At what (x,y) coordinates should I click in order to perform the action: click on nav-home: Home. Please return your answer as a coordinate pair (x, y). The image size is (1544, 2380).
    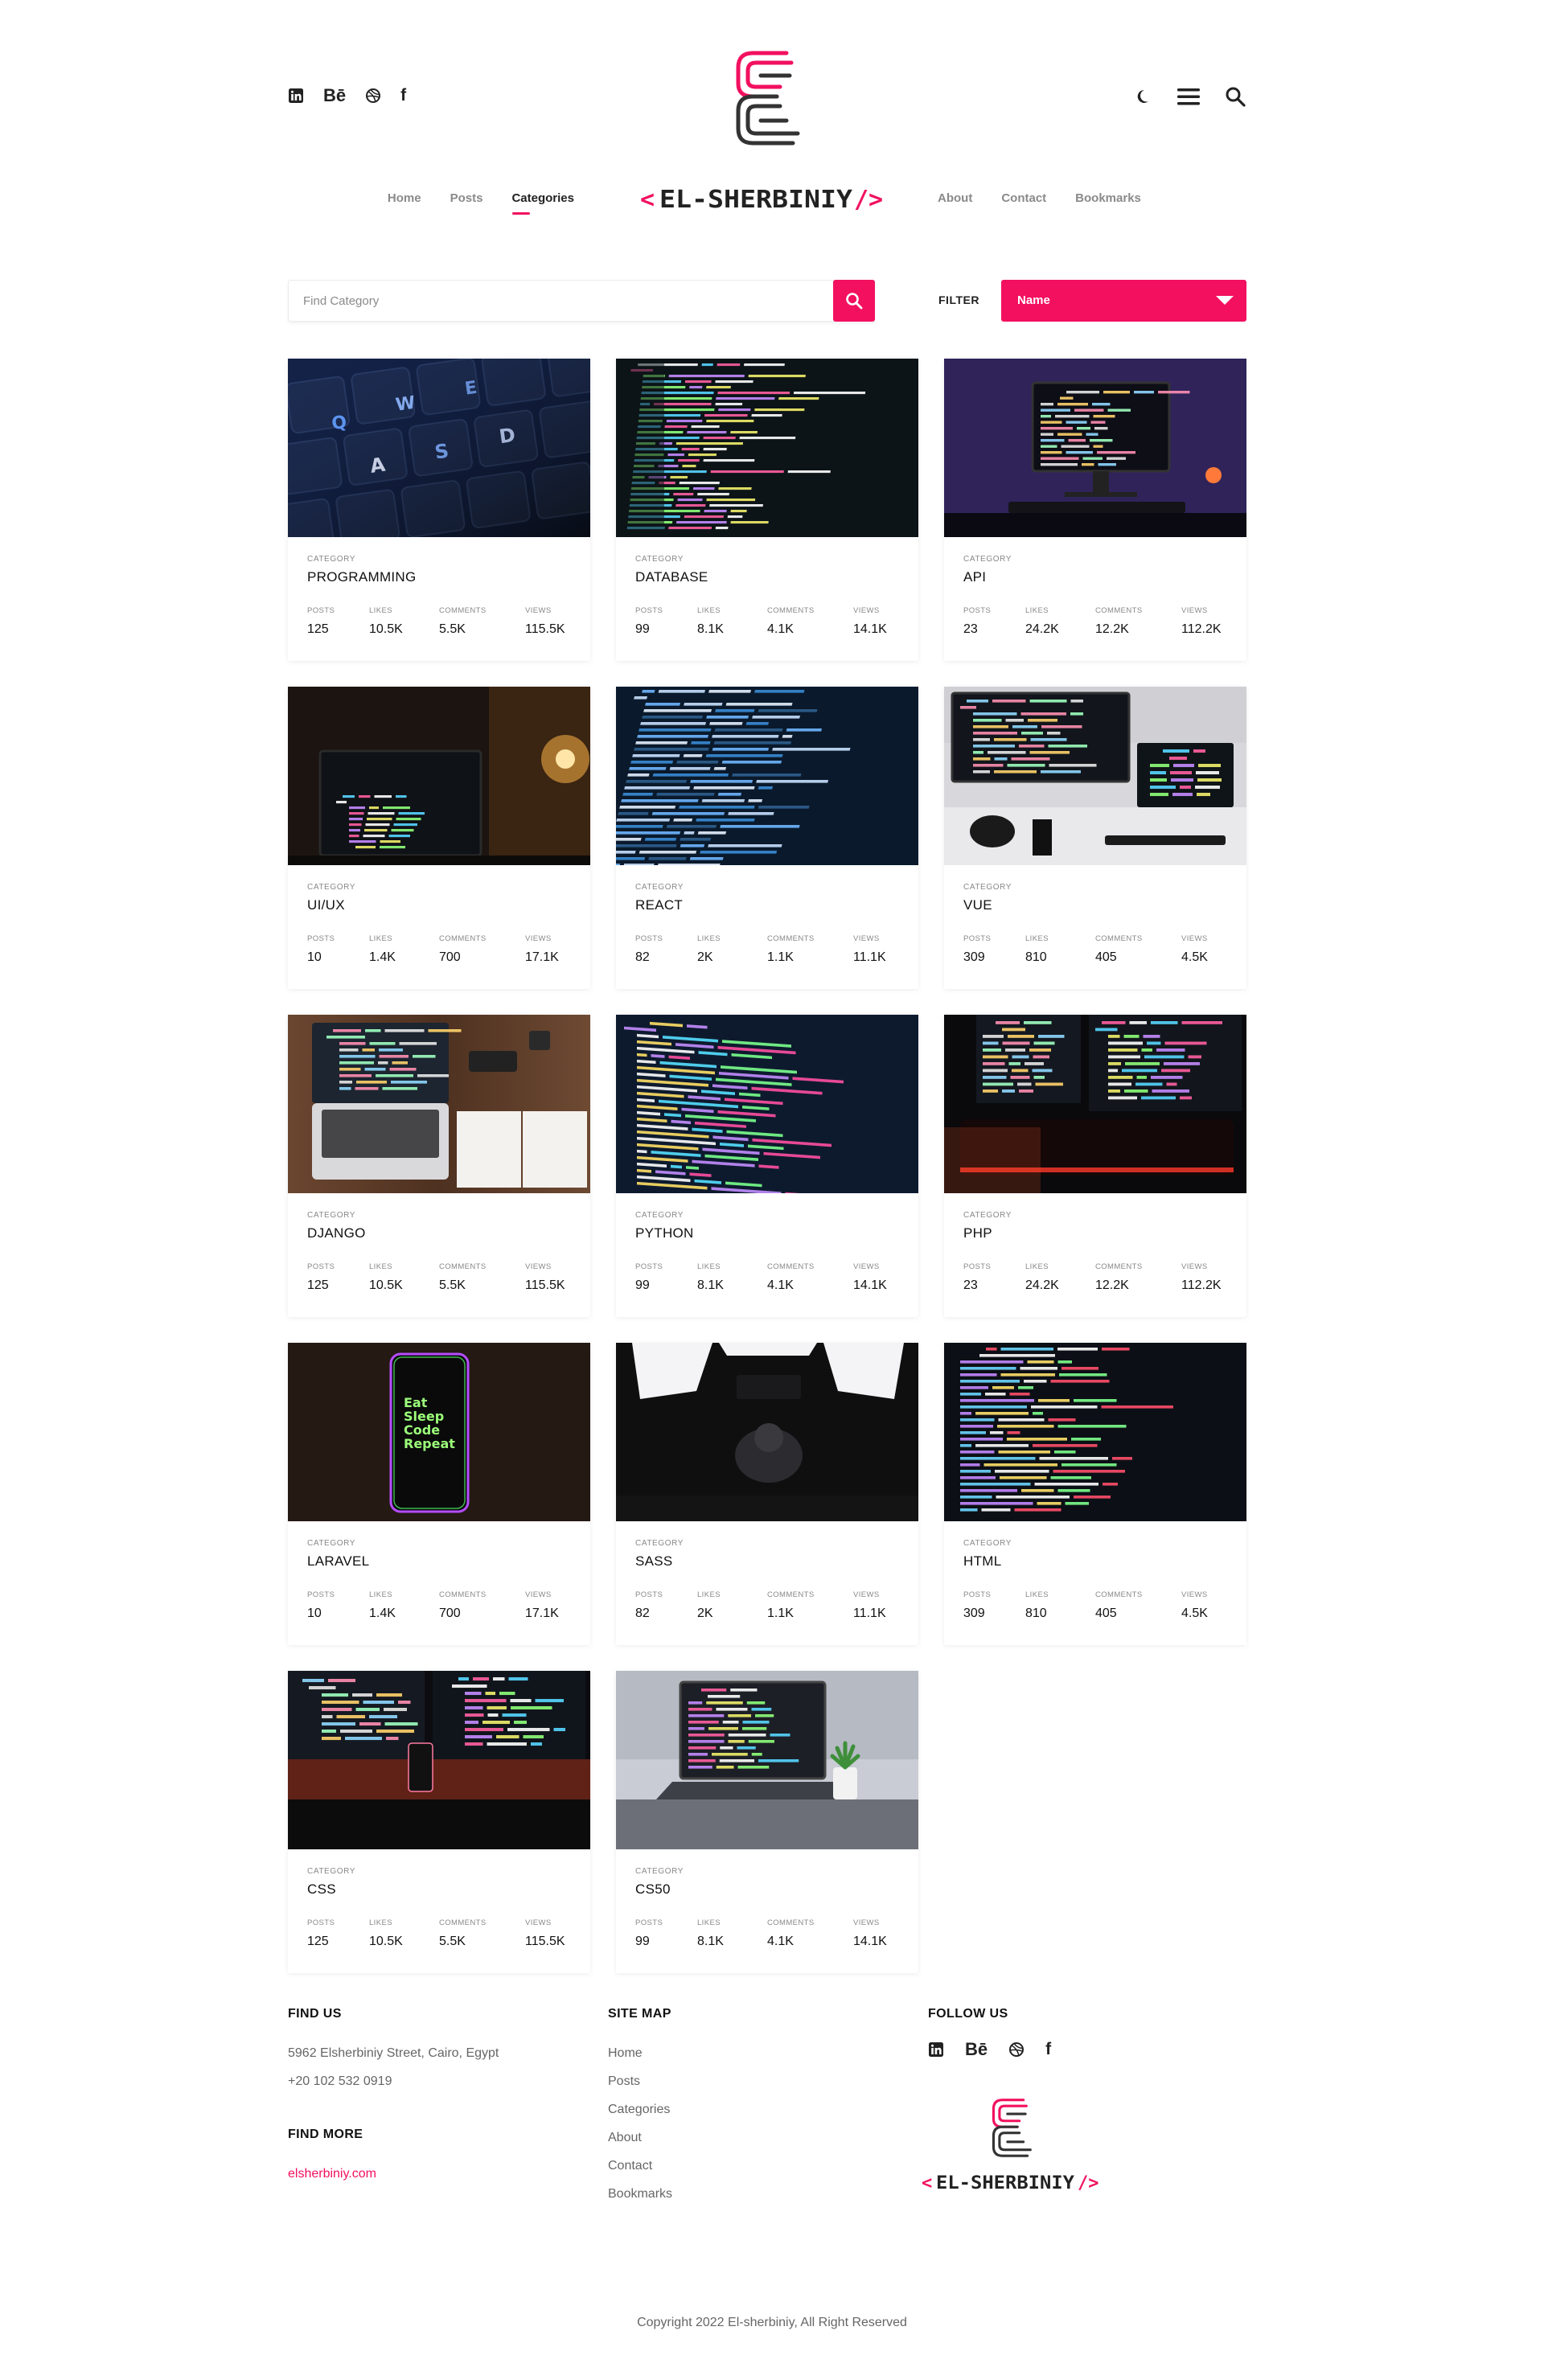
    Looking at the image, I should click on (404, 203).